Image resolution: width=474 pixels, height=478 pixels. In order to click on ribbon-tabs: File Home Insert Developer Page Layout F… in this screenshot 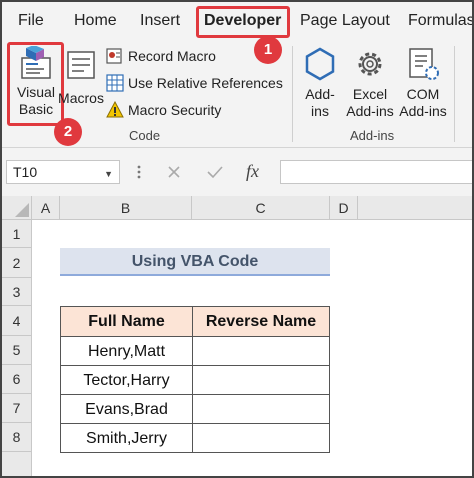, I will do `click(237, 21)`.